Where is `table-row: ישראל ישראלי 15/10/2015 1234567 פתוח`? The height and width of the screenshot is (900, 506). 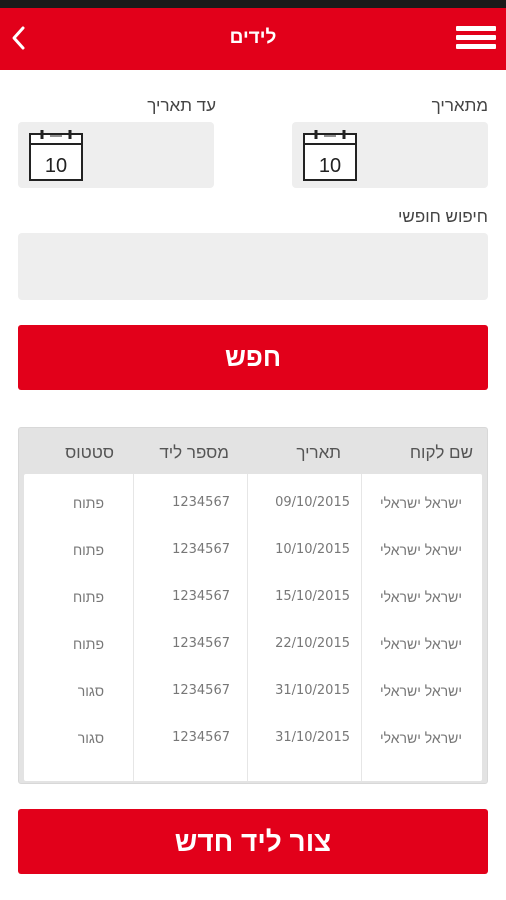
table-row: ישראל ישראלי 15/10/2015 1234567 פתוח is located at coordinates (253, 598).